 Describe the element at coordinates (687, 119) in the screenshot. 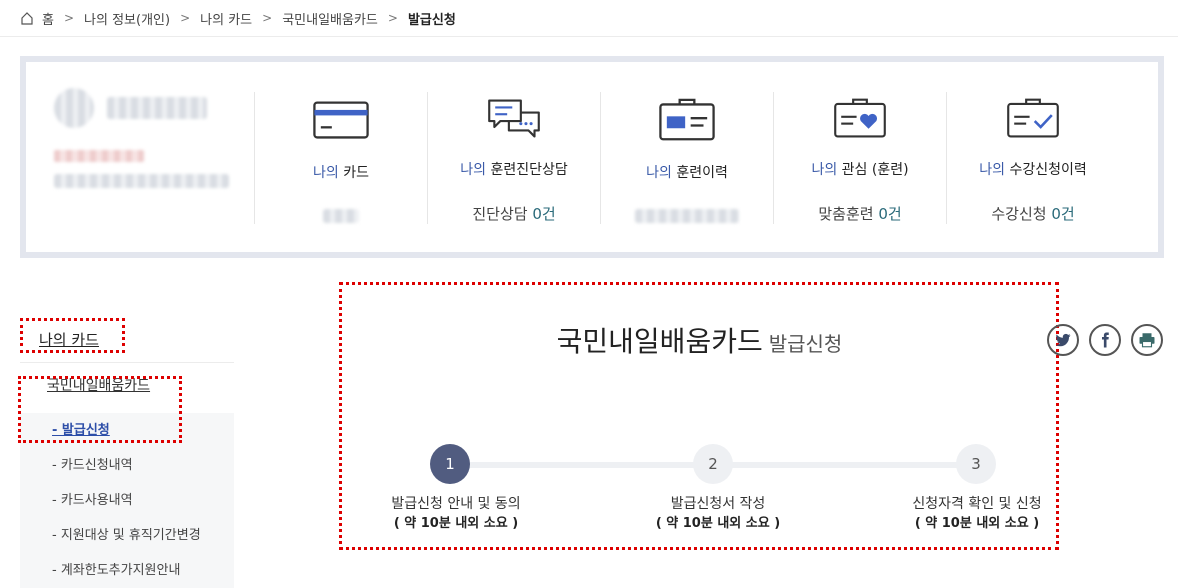

I see `id-card-icon` at that location.